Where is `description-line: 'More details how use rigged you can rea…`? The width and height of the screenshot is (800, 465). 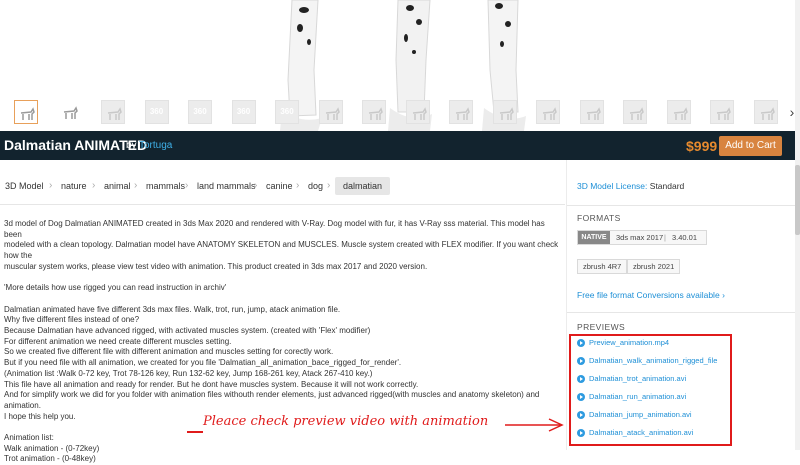 description-line: 'More details how use rigged you can rea… is located at coordinates (115, 288).